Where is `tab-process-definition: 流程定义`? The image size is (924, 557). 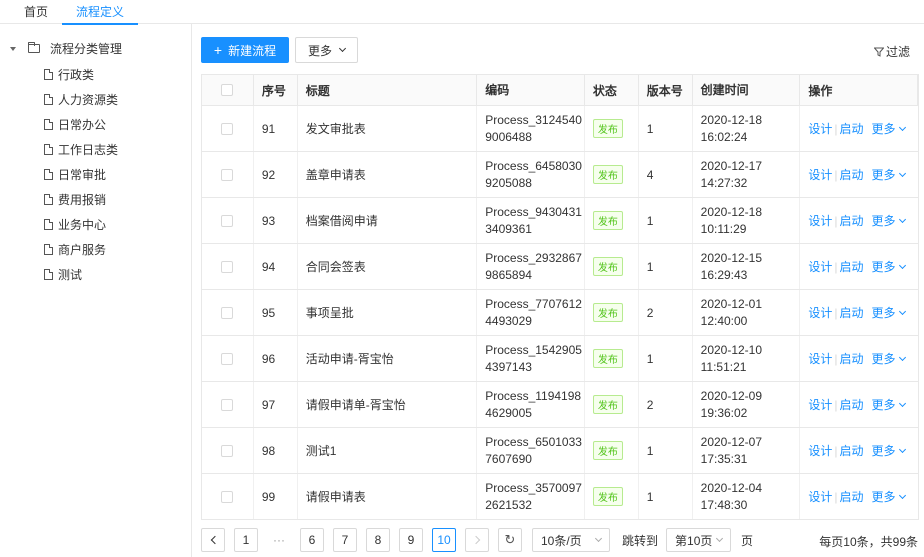
tab-process-definition: 流程定义 is located at coordinates (100, 14).